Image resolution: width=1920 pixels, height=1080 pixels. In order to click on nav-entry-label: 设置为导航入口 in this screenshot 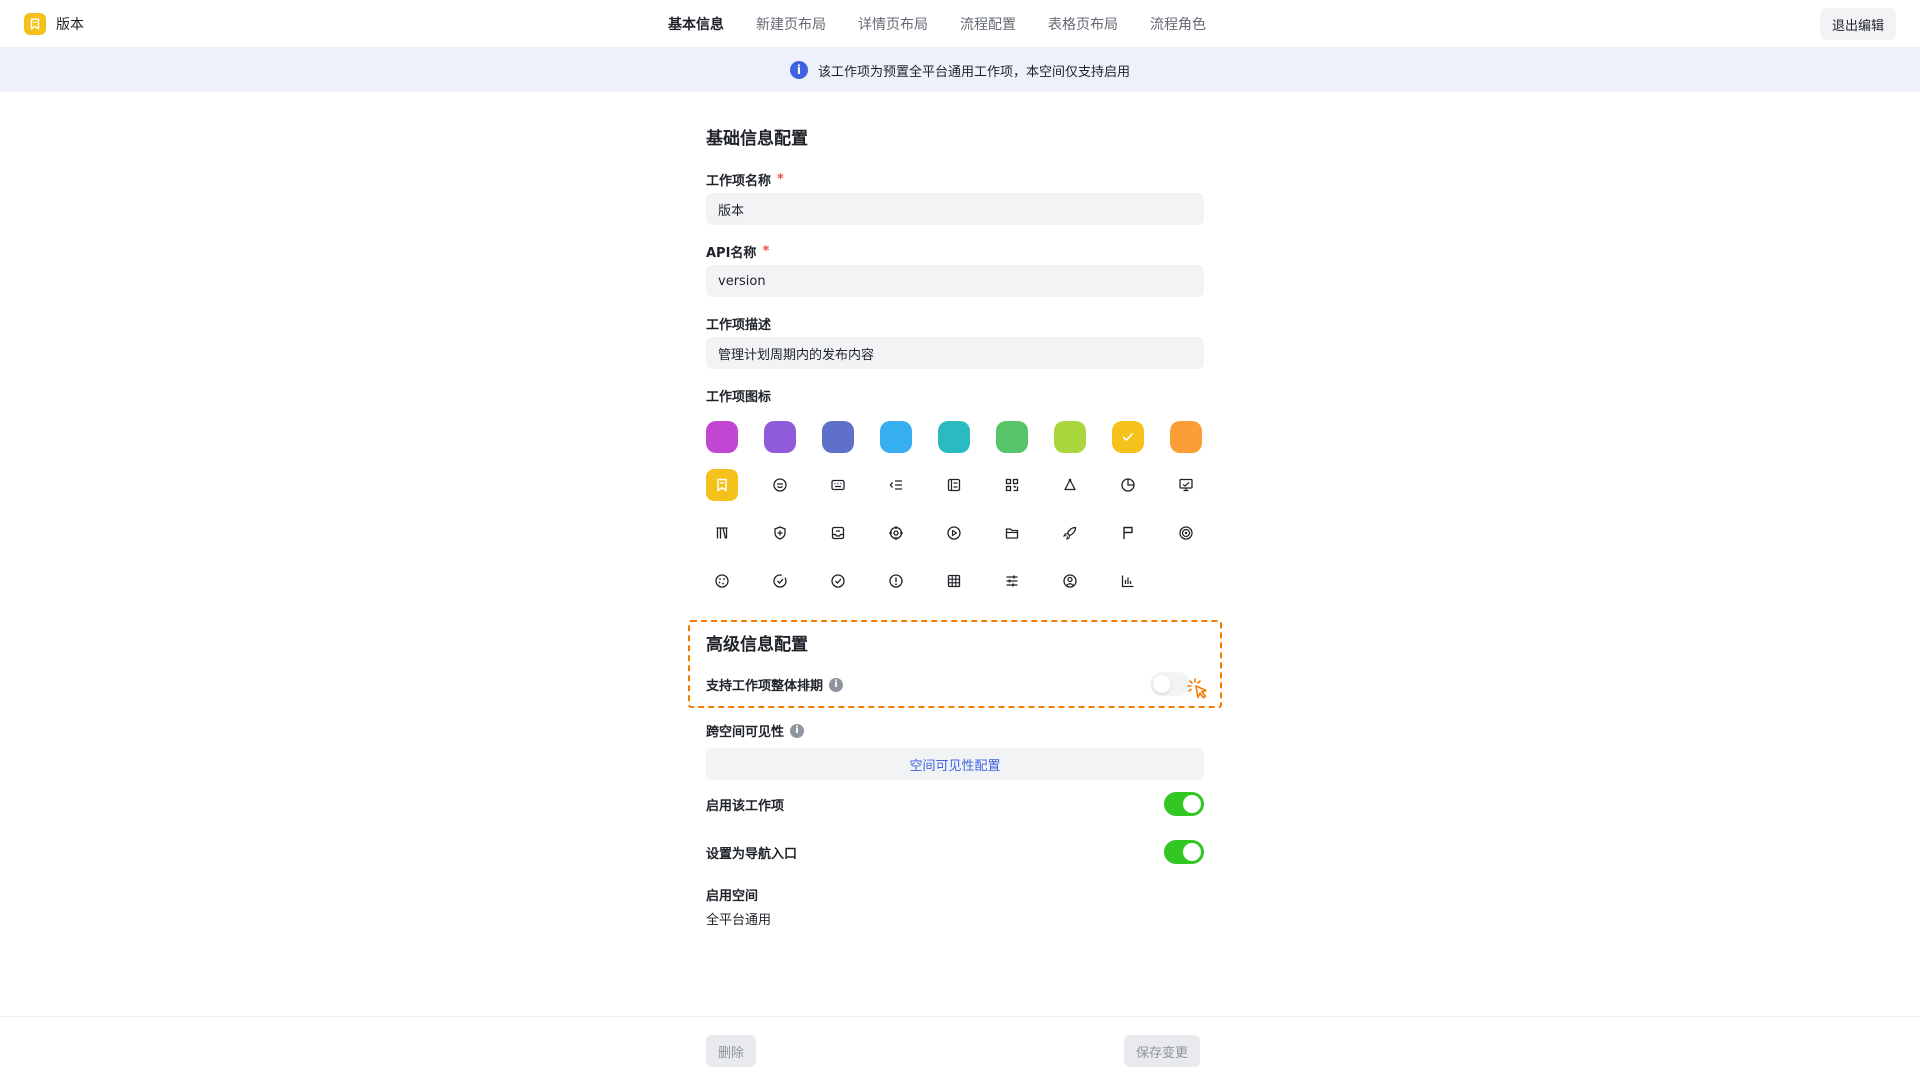, I will do `click(751, 852)`.